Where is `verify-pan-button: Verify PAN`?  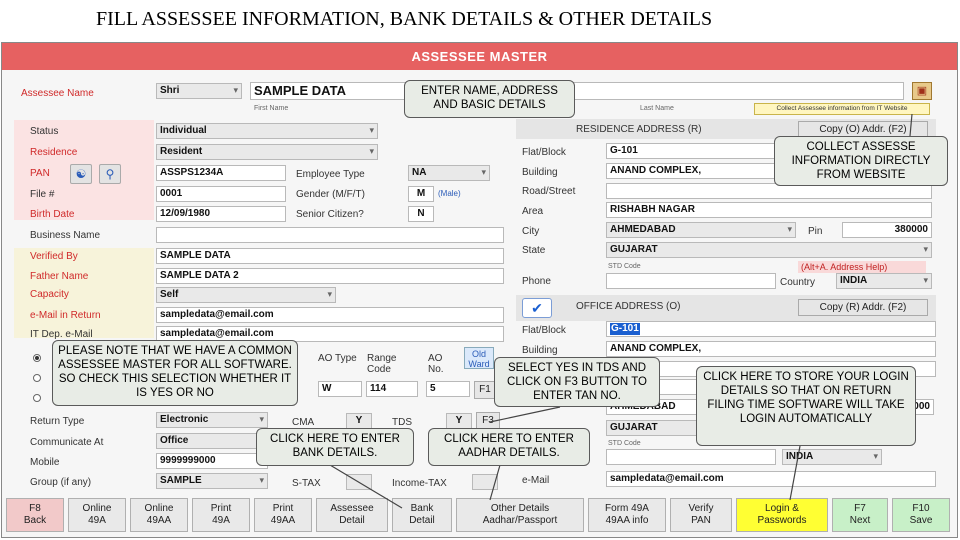
verify-pan-button: Verify PAN is located at coordinates (701, 515).